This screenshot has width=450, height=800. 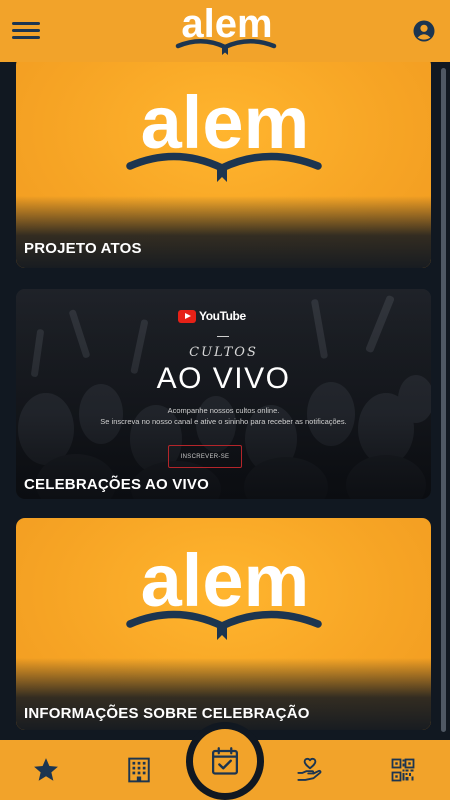 I want to click on calendar-check-icon, so click(x=225, y=761).